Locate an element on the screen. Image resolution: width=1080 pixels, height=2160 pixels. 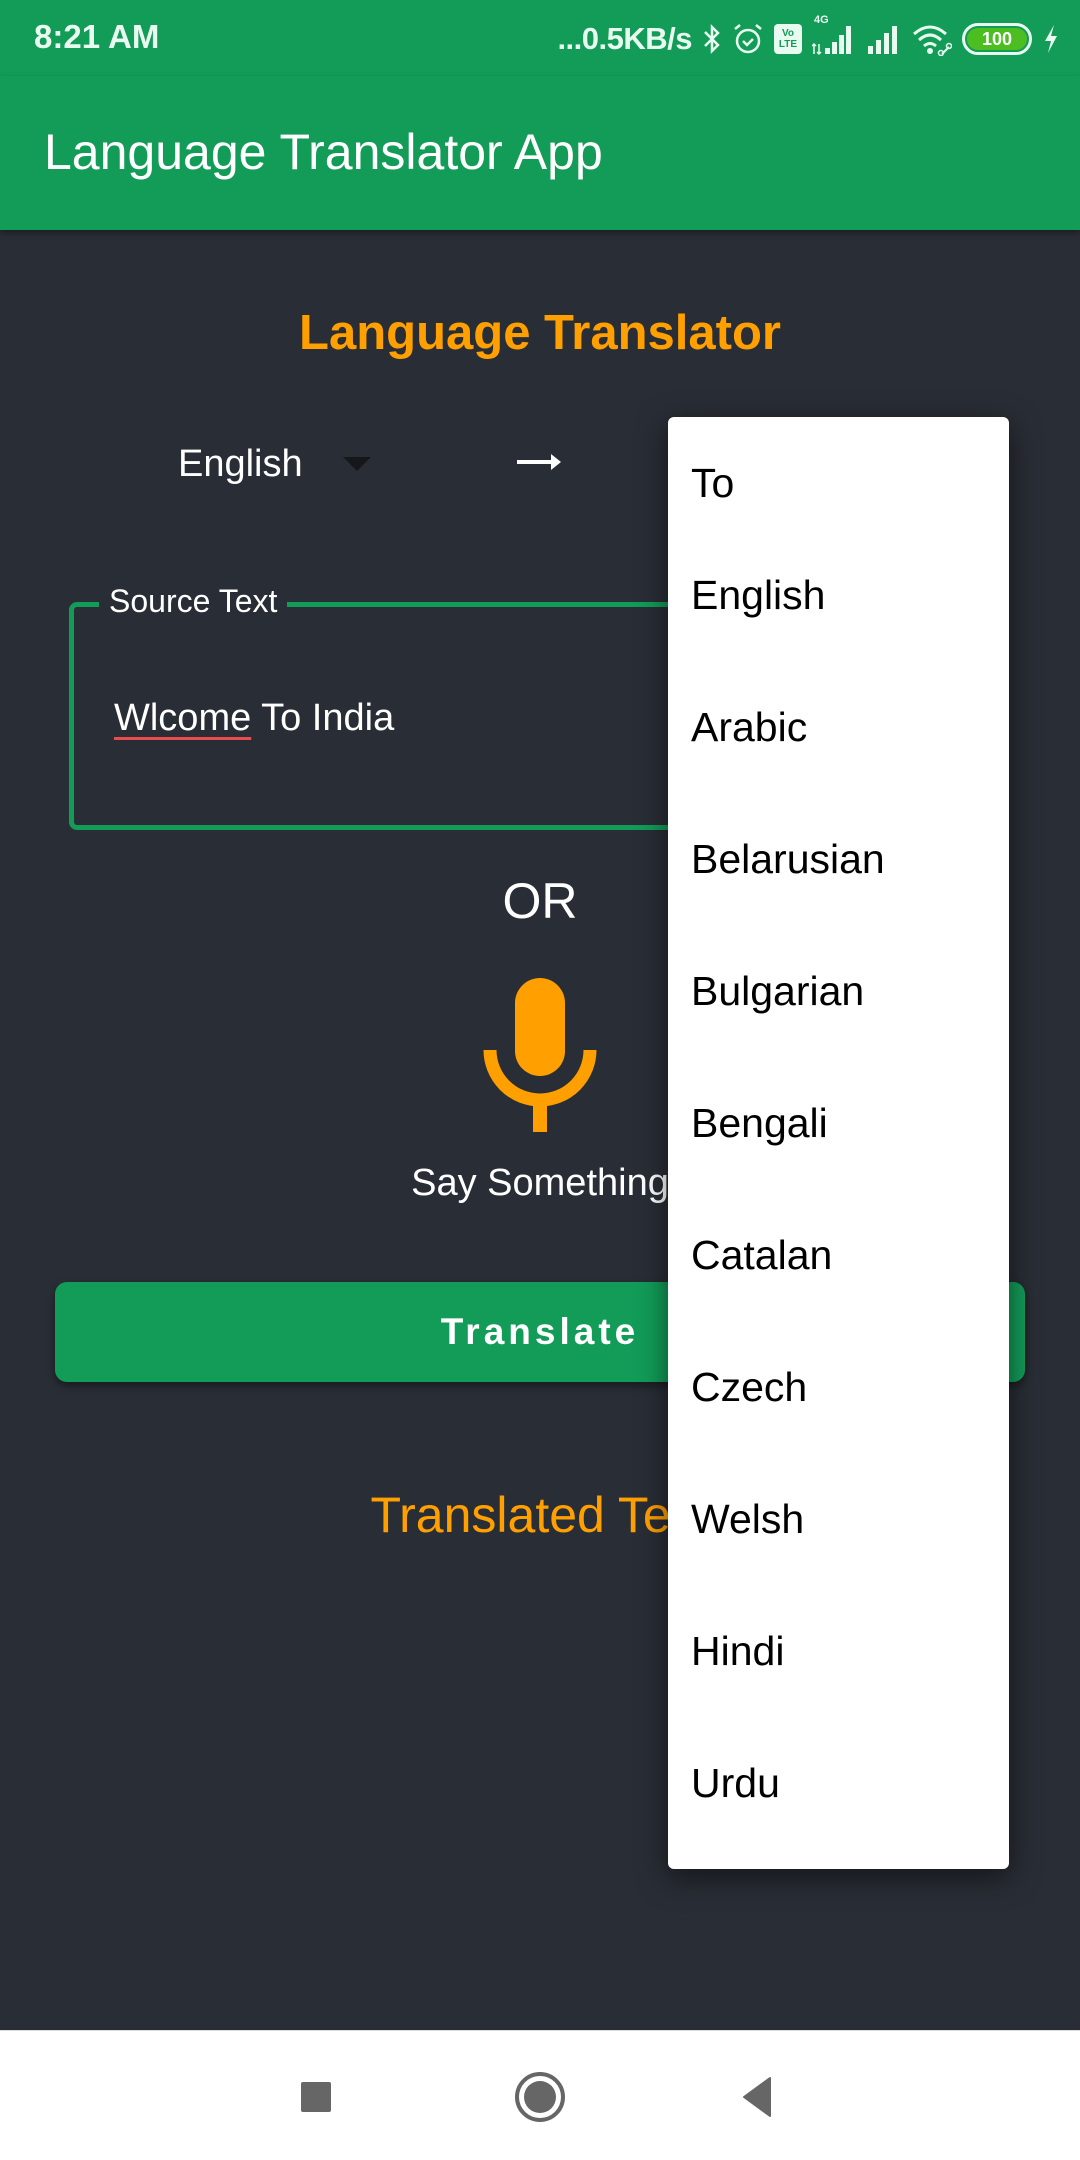
dropdown-item-bulgarian: Bulgarian is located at coordinates (838, 991).